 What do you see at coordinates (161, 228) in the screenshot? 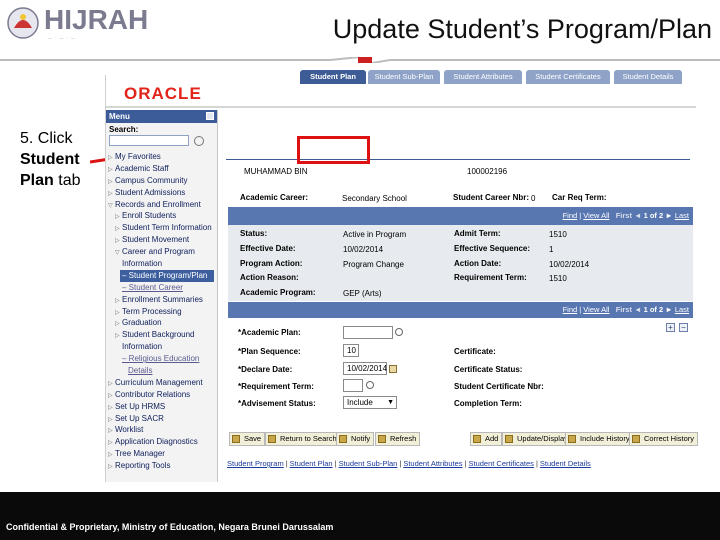
I see `menu-item-6: ▷ Student Term Information` at bounding box center [161, 228].